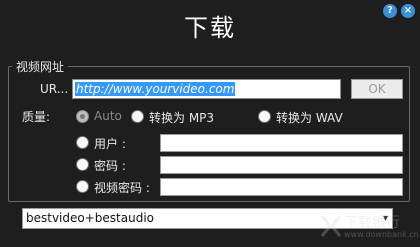  Describe the element at coordinates (377, 89) in the screenshot. I see `ok-button: OK` at that location.